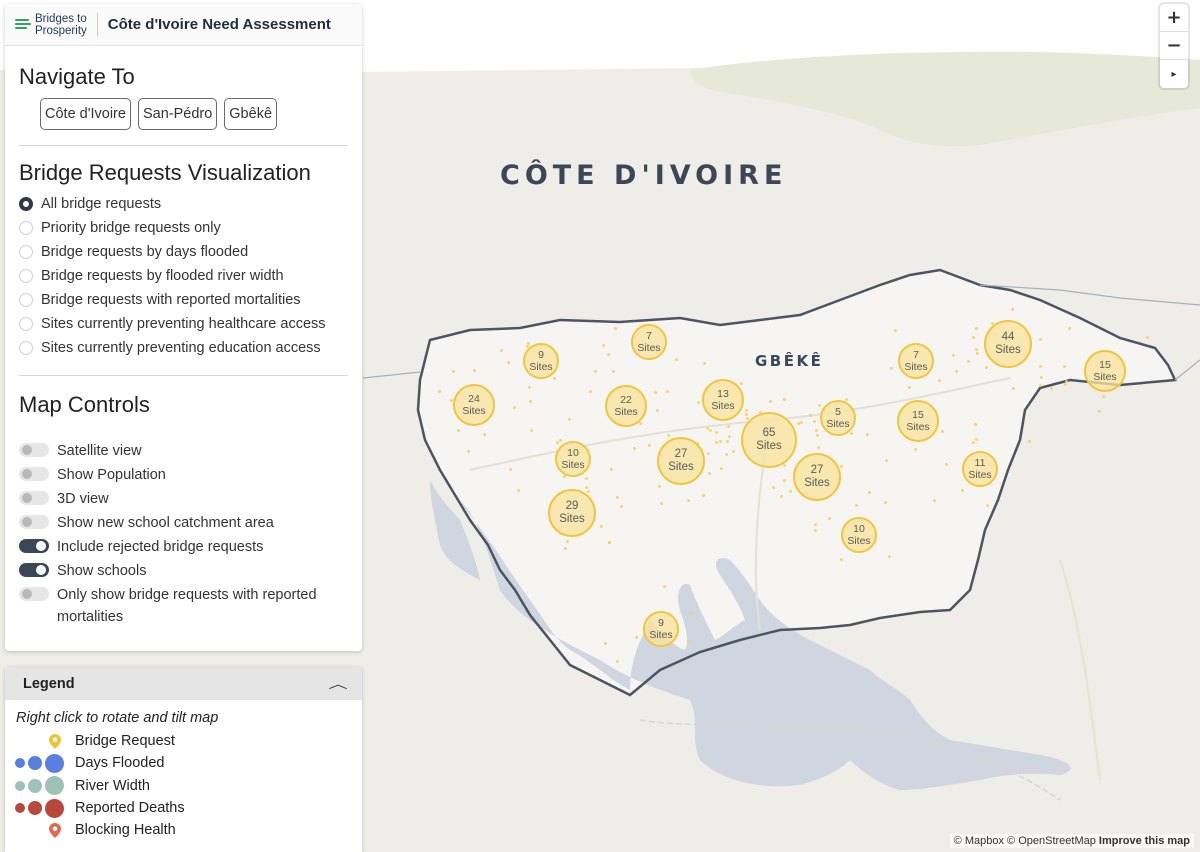 The image size is (1200, 852). Describe the element at coordinates (183, 572) in the screenshot. I see `map-control-toggle: Show schools` at that location.